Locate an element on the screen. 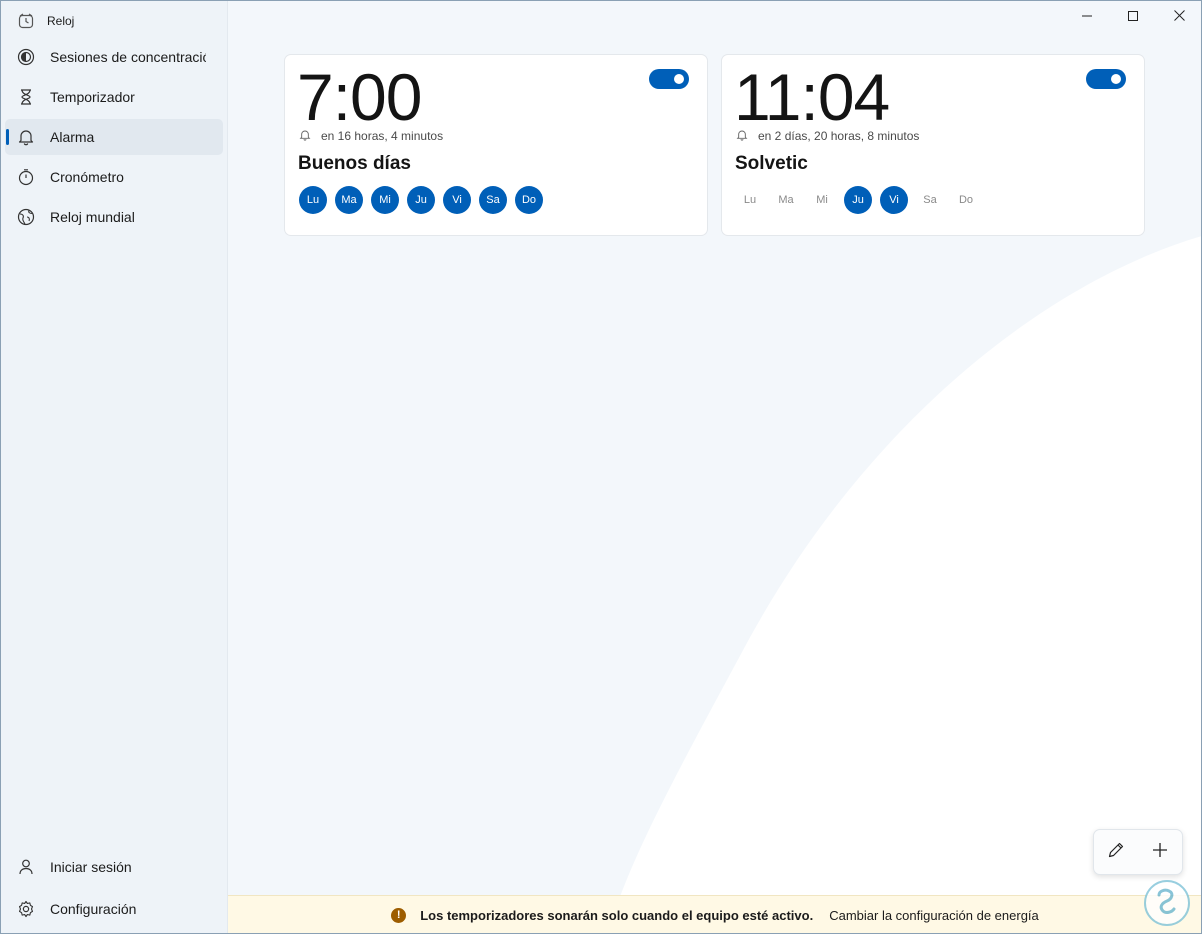 The height and width of the screenshot is (934, 1202). minimize-icon is located at coordinates (1087, 17).